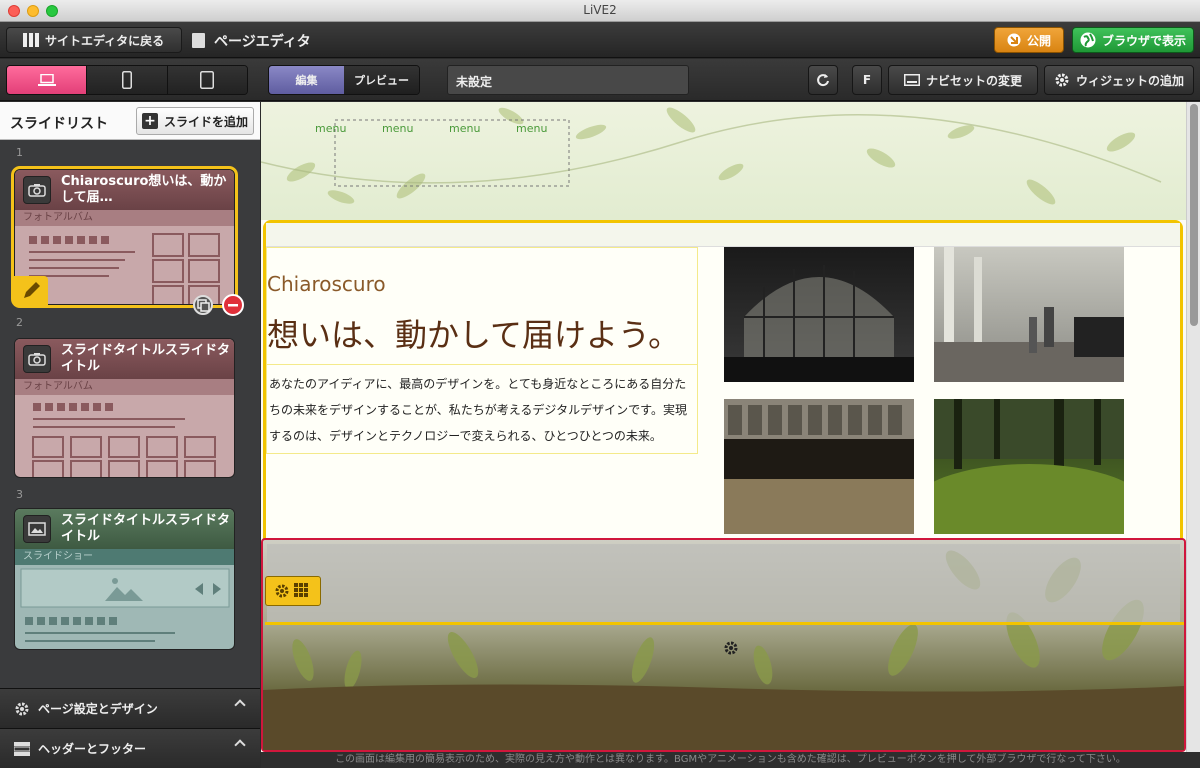 The height and width of the screenshot is (768, 1200). Describe the element at coordinates (130, 121) in the screenshot. I see `slide-list-header: スライドリスト + スライドを追加` at that location.